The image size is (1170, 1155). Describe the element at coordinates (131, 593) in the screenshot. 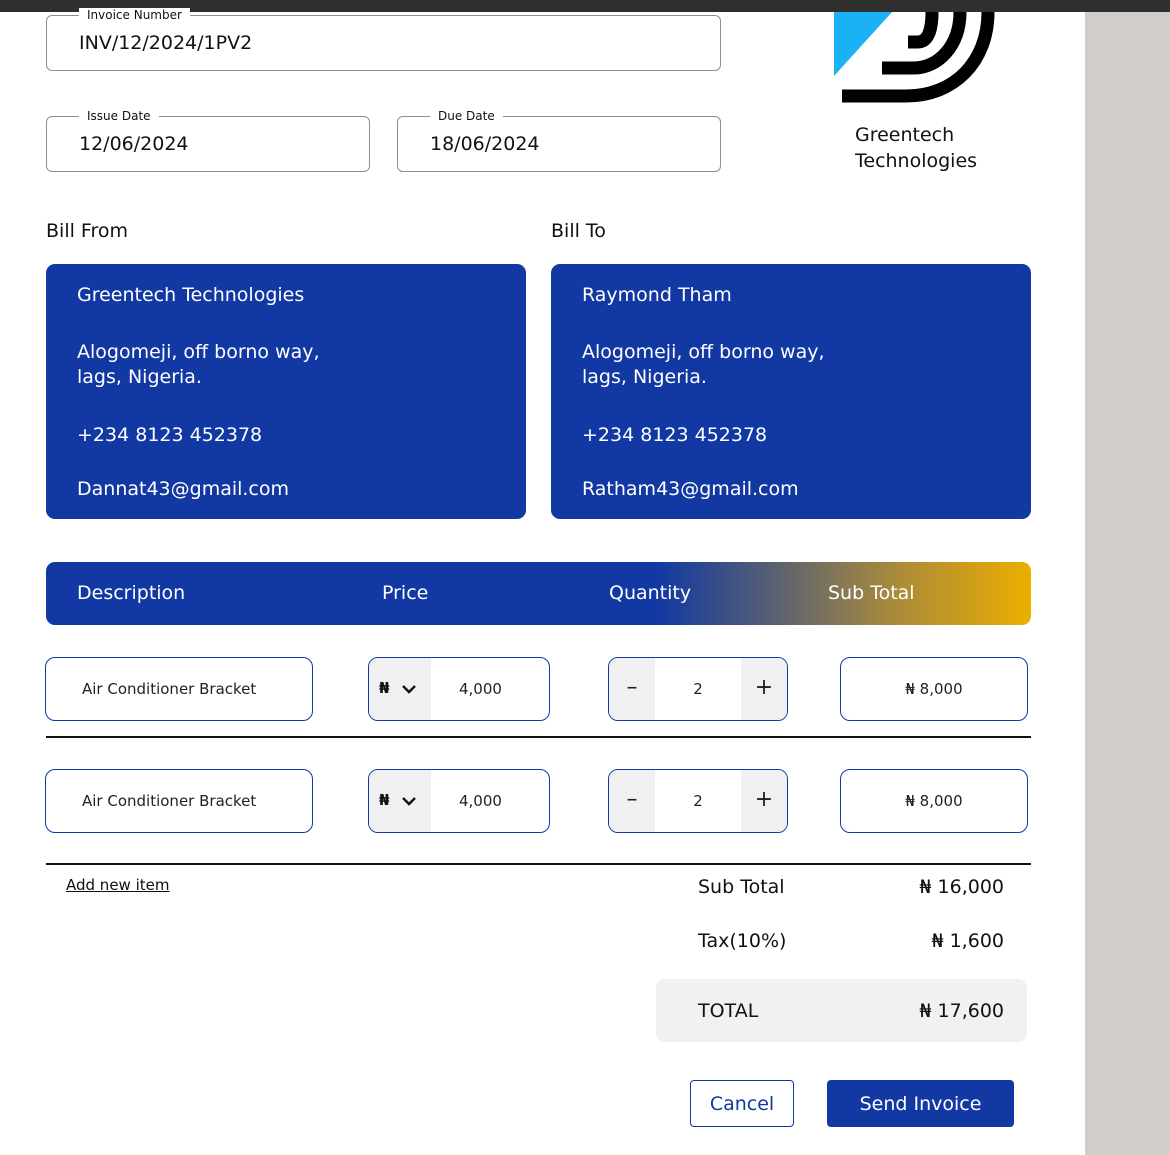

I see `header-description: Description` at that location.